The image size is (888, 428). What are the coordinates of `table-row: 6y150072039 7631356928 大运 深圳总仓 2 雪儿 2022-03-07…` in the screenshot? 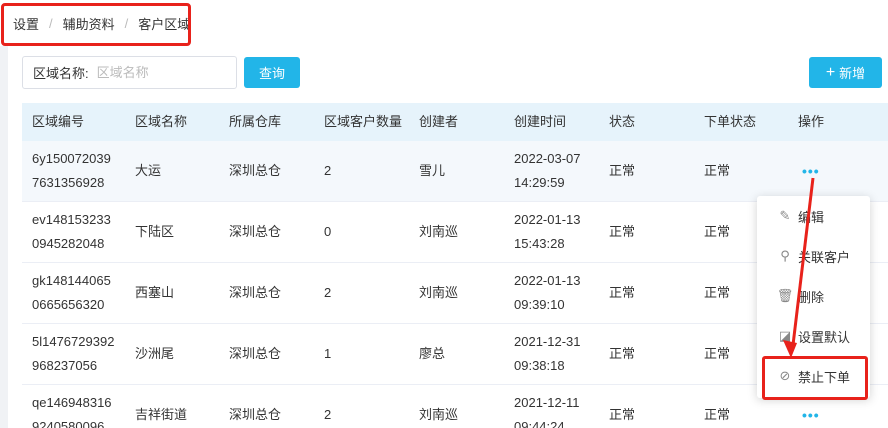 It's located at (455, 171).